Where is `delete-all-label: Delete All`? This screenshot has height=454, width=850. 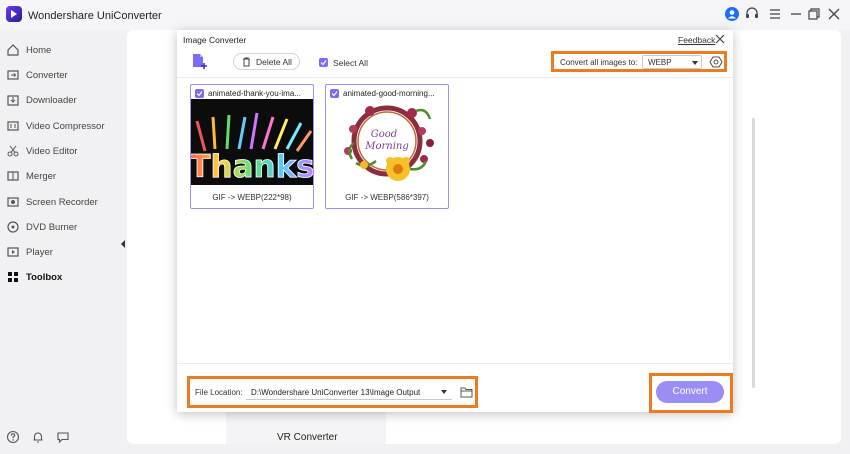 delete-all-label: Delete All is located at coordinates (274, 62).